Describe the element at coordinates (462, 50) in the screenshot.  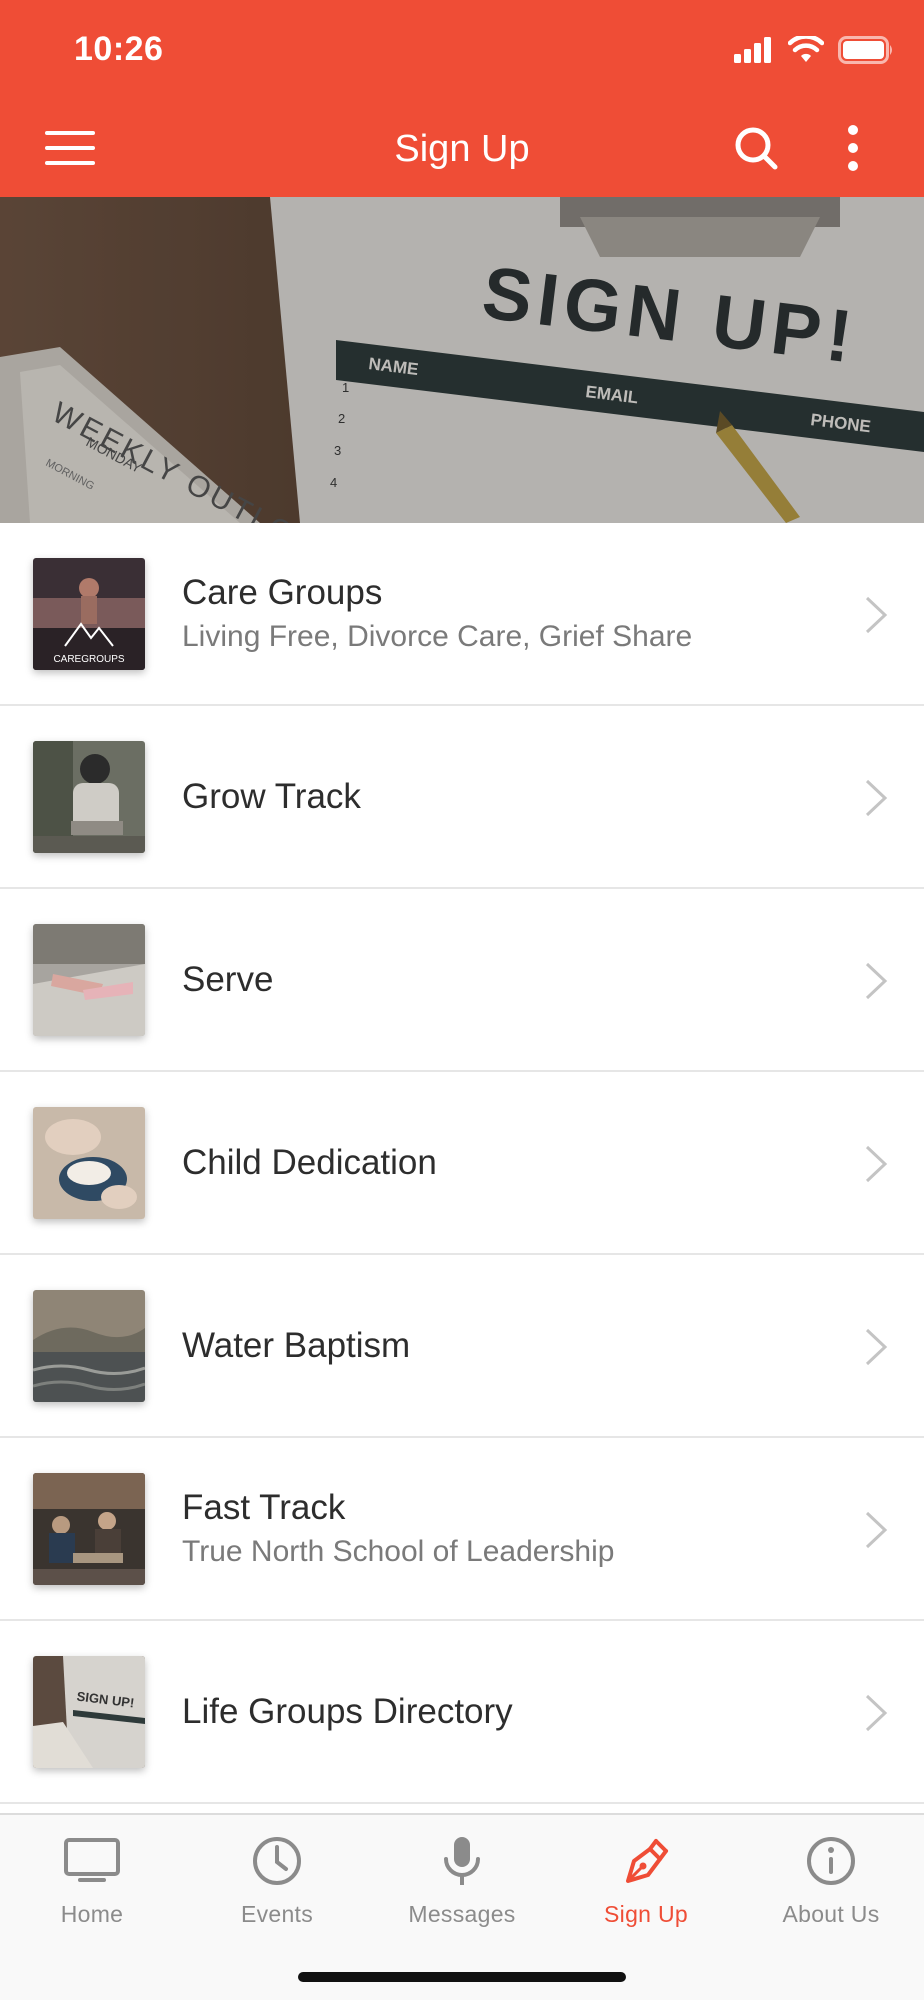
I see `status-bar: 10:26` at that location.